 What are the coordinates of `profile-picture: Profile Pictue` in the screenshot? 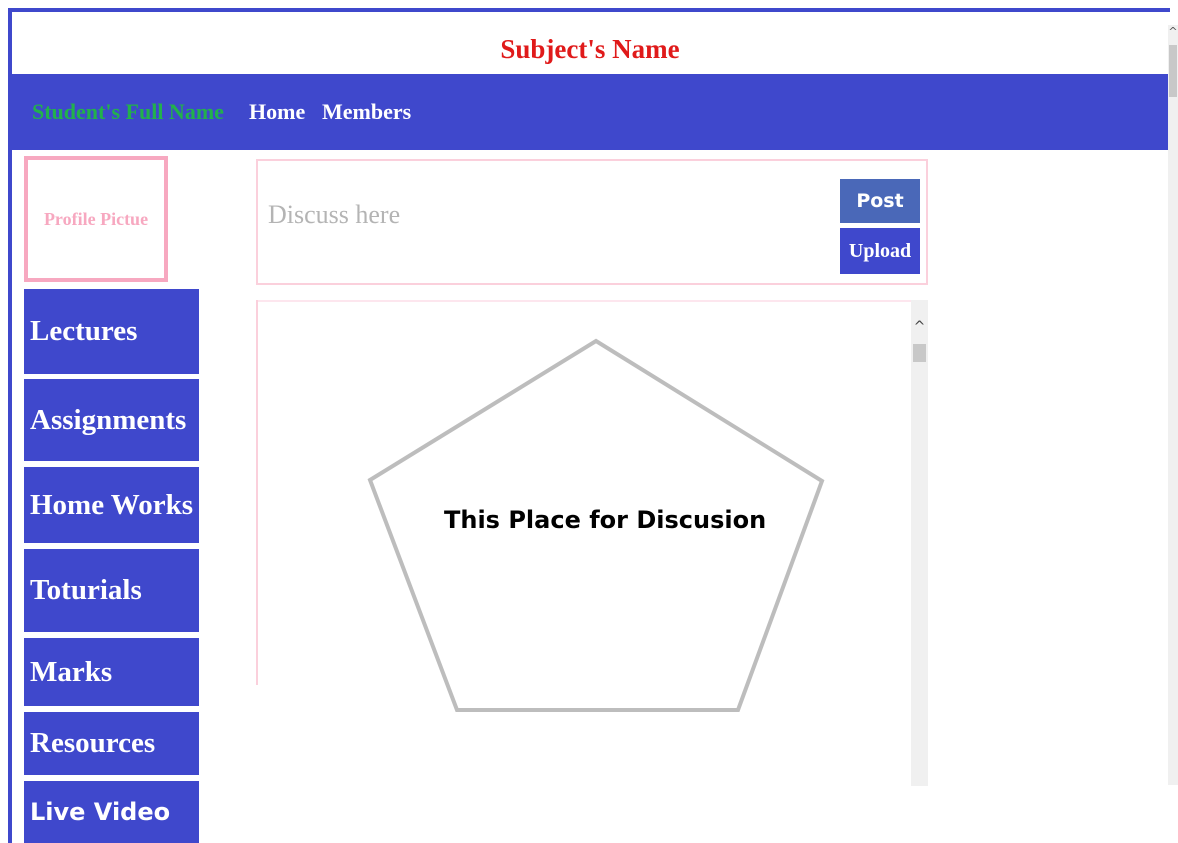 It's located at (96, 219).